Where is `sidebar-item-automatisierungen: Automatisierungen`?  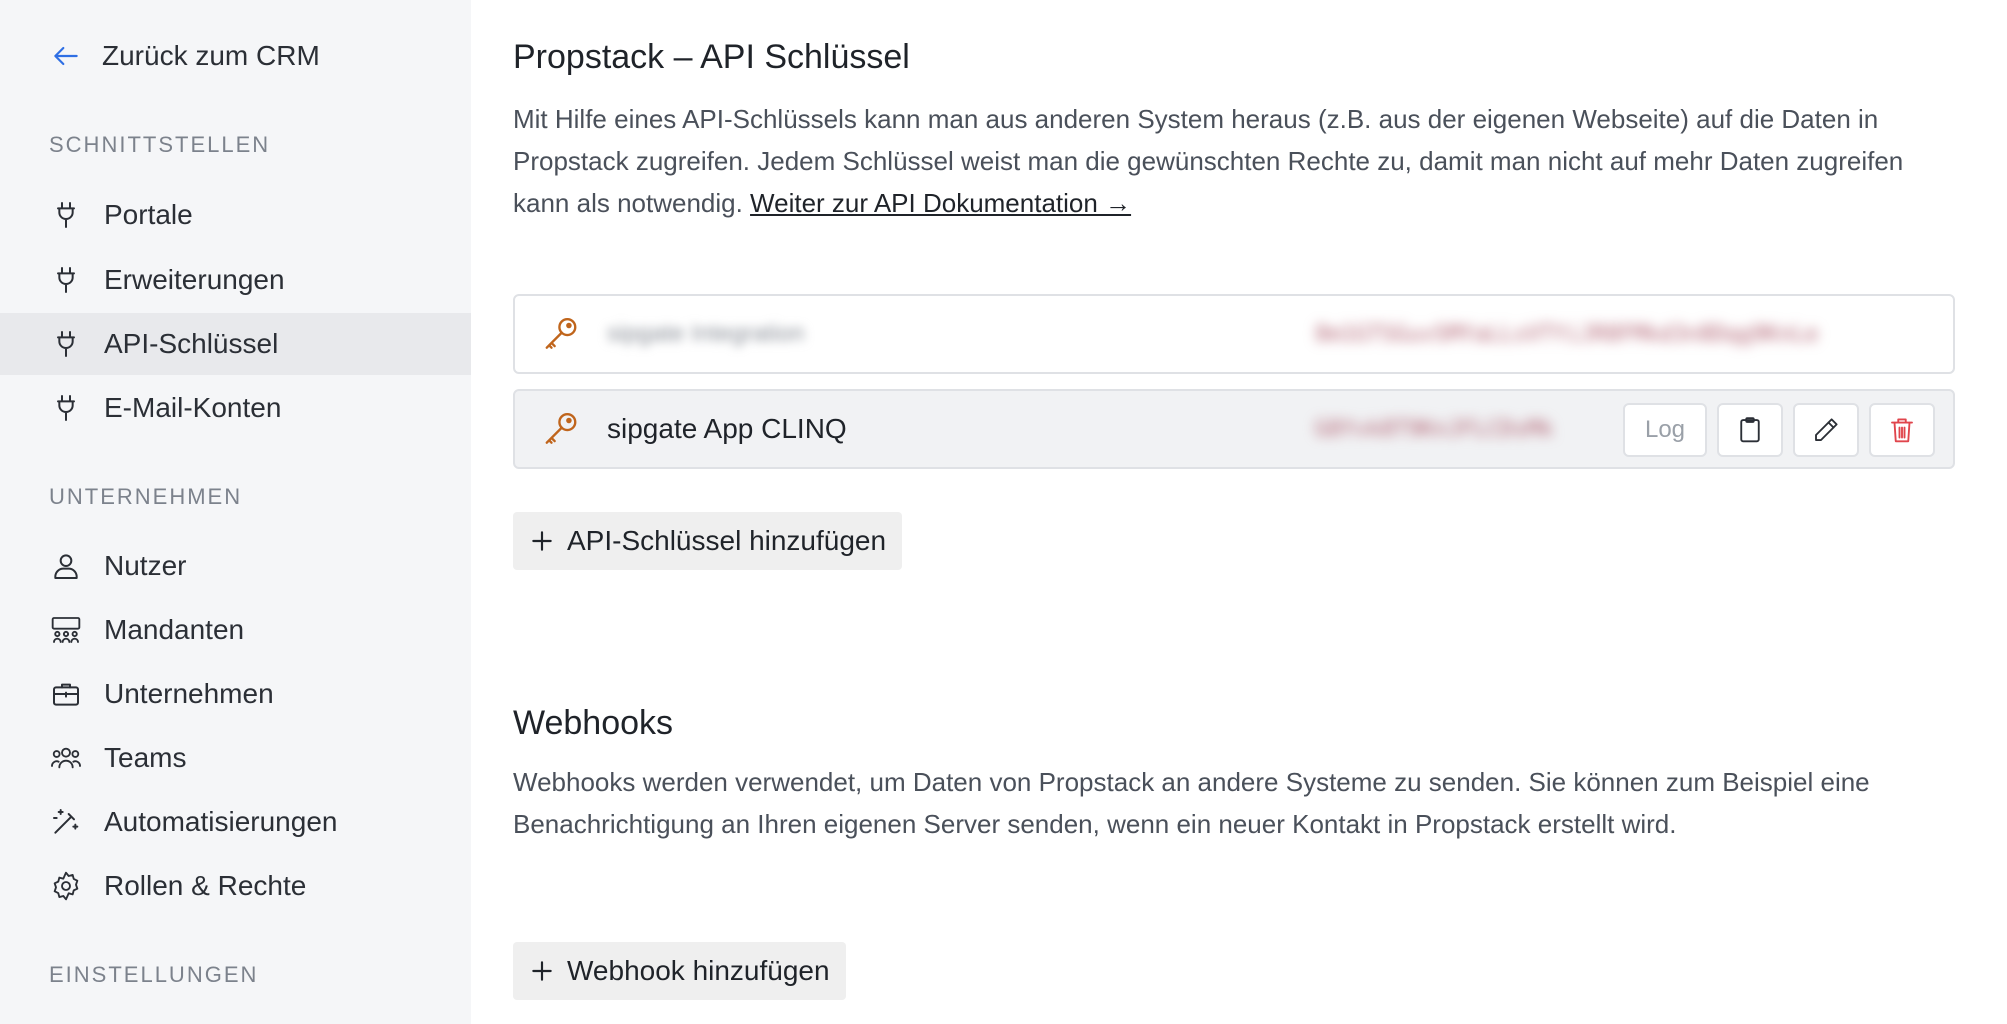
sidebar-item-automatisierungen: Automatisierungen is located at coordinates (235, 822).